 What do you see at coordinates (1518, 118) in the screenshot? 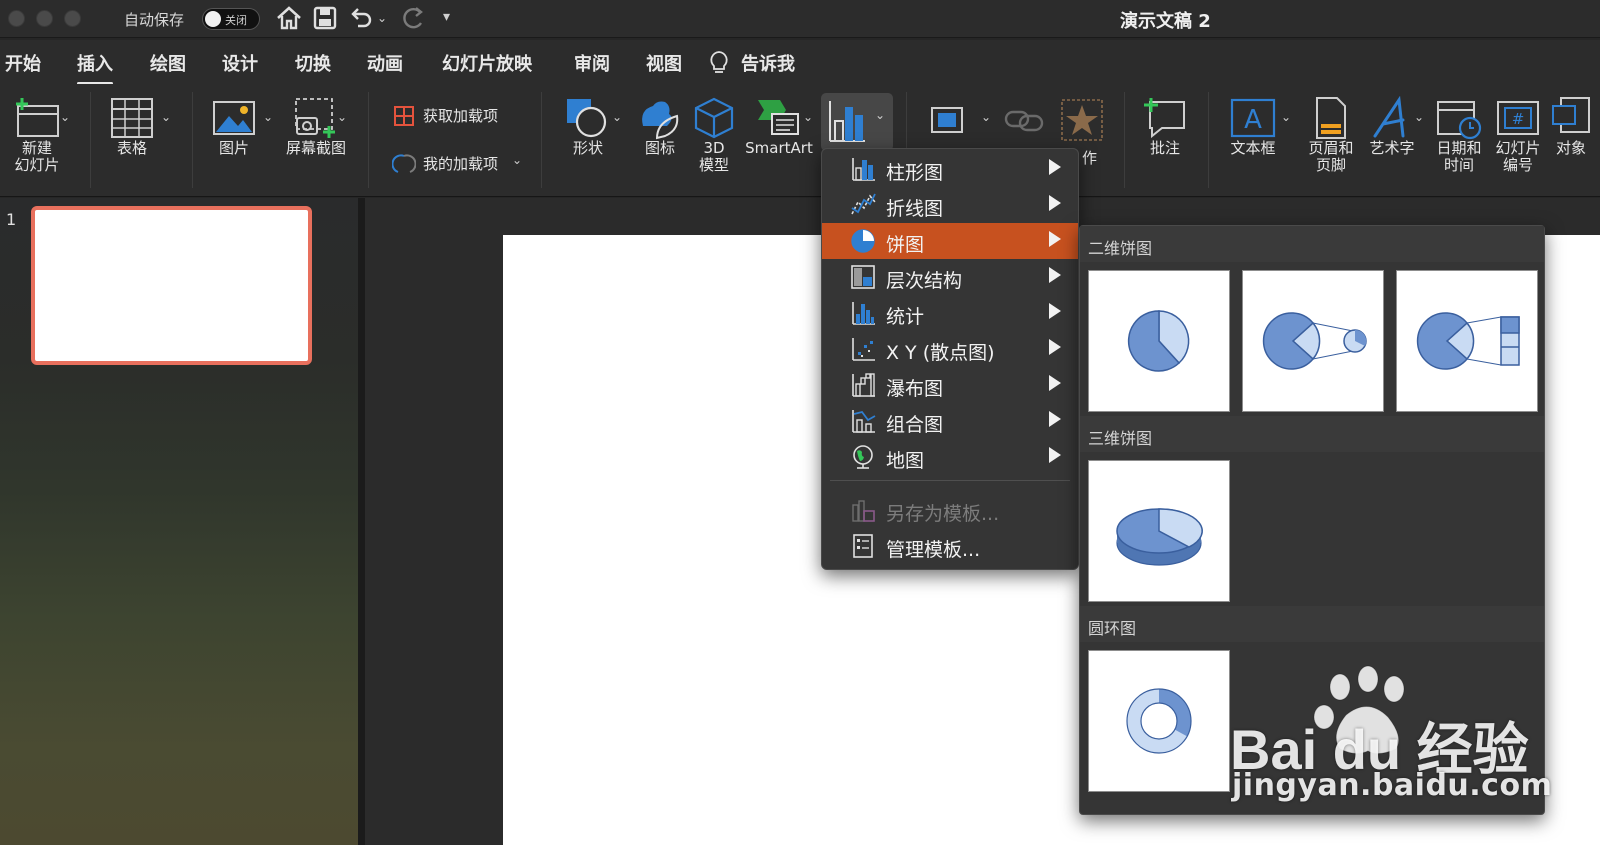
I see `slide-number-icon: #` at bounding box center [1518, 118].